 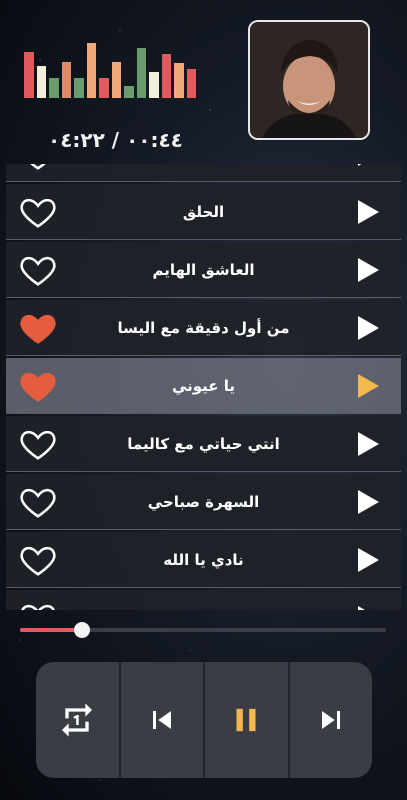 I want to click on audio-visualizer, so click(x=110, y=69).